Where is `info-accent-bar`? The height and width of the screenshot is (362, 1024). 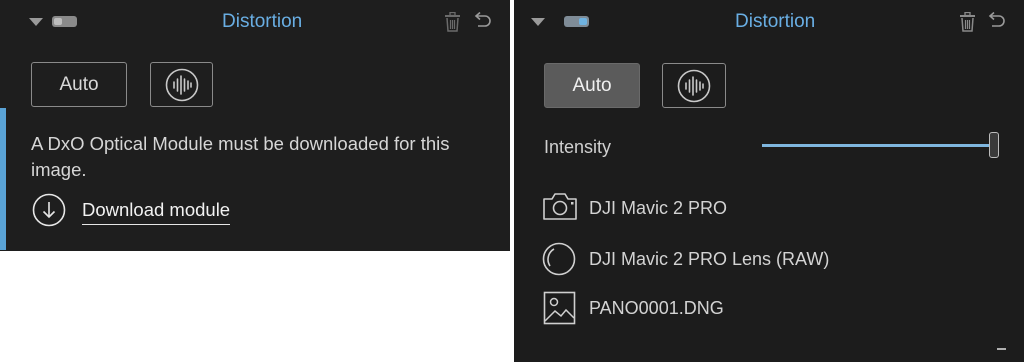 info-accent-bar is located at coordinates (3, 179).